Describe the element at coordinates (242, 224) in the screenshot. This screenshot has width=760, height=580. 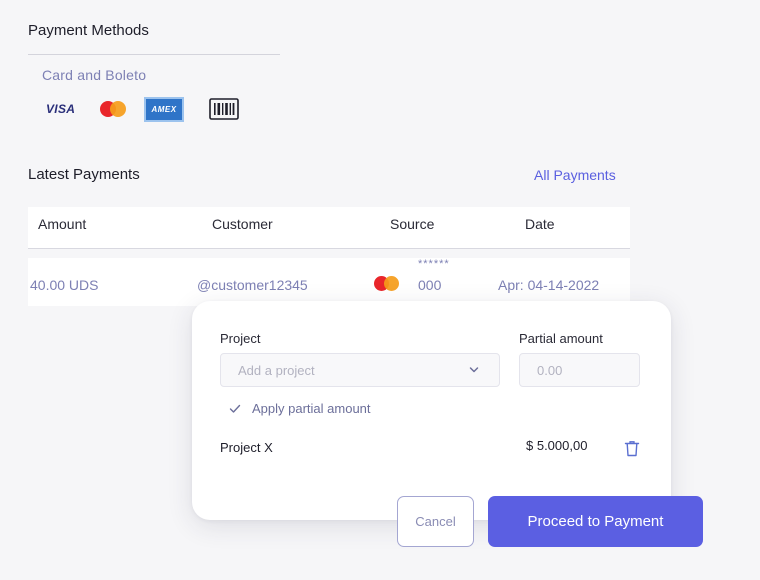
I see `column-header-customer: Customer` at that location.